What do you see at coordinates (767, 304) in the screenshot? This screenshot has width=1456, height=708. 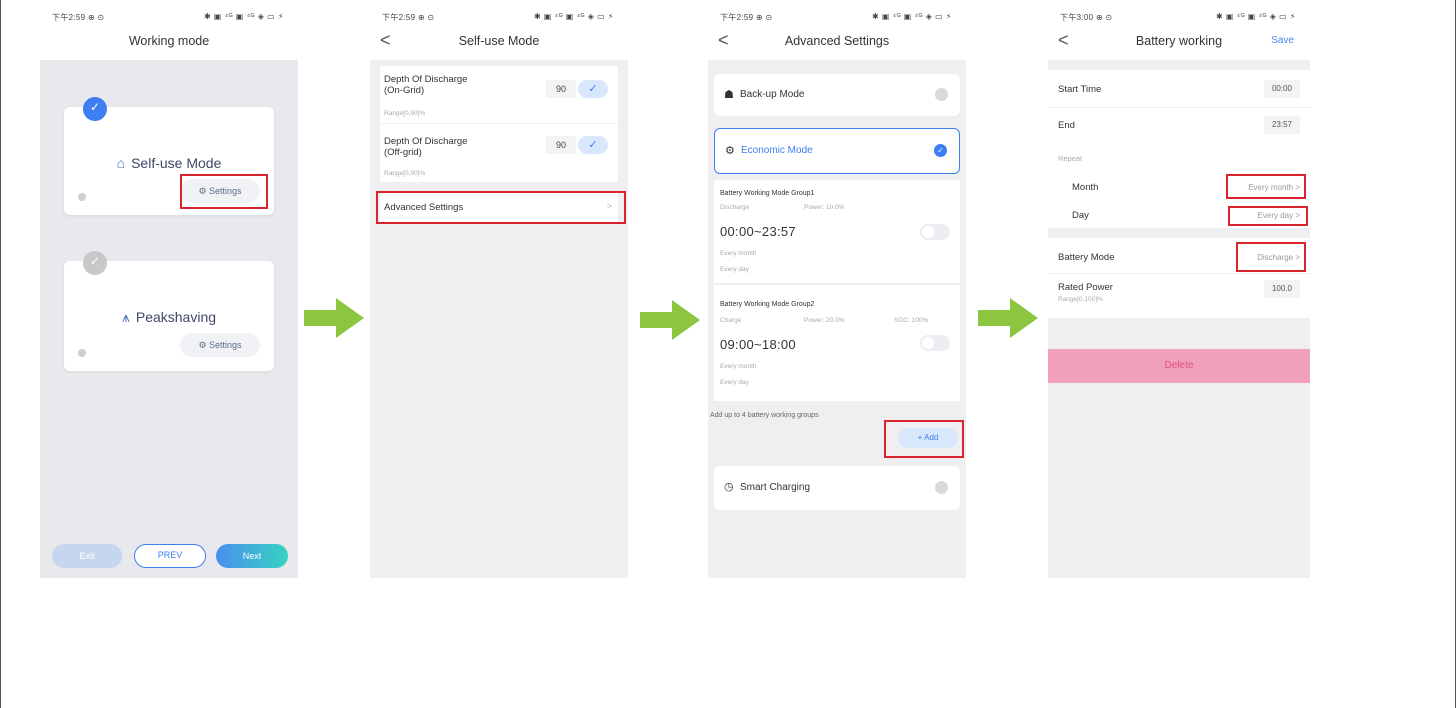 I see `group-title: Battery Working Mode Group2` at bounding box center [767, 304].